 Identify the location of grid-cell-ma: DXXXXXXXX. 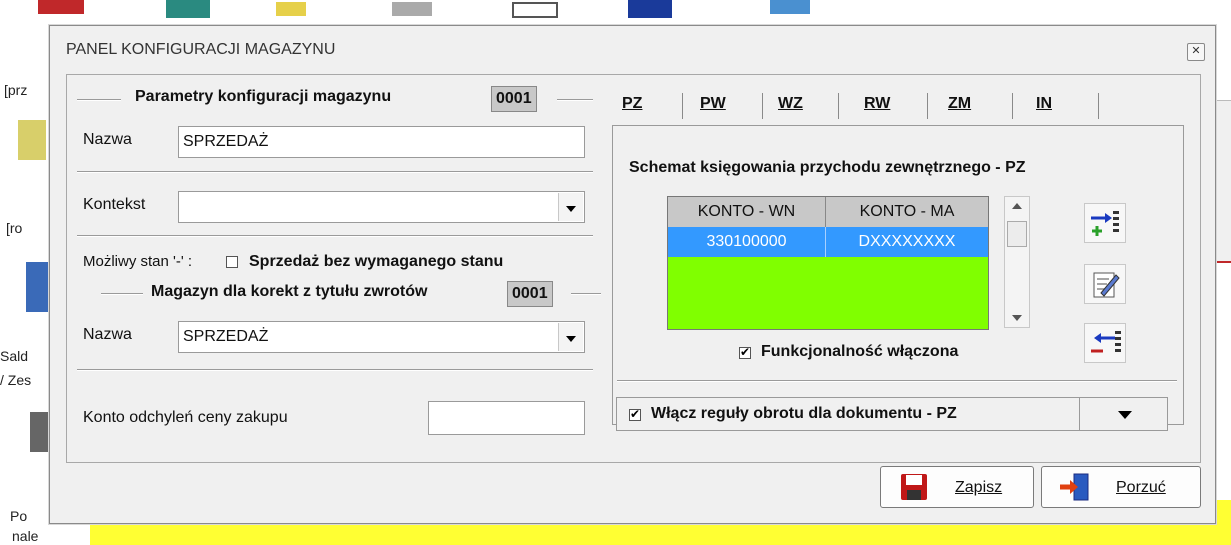
(907, 242).